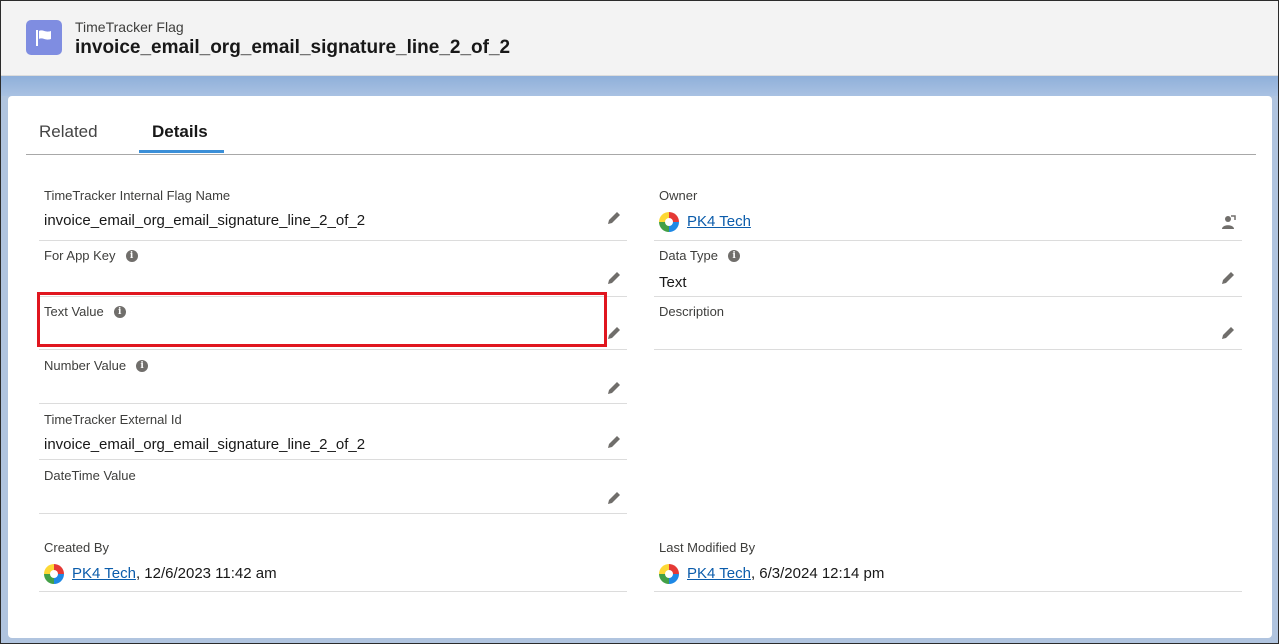  What do you see at coordinates (44, 37) in the screenshot?
I see `flag-icon` at bounding box center [44, 37].